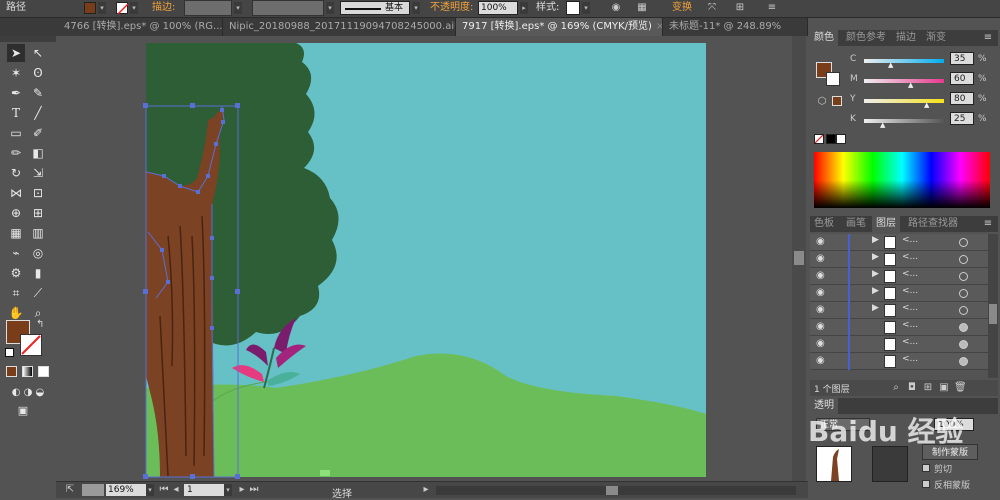  Describe the element at coordinates (902, 180) in the screenshot. I see `color-spectrum` at that location.